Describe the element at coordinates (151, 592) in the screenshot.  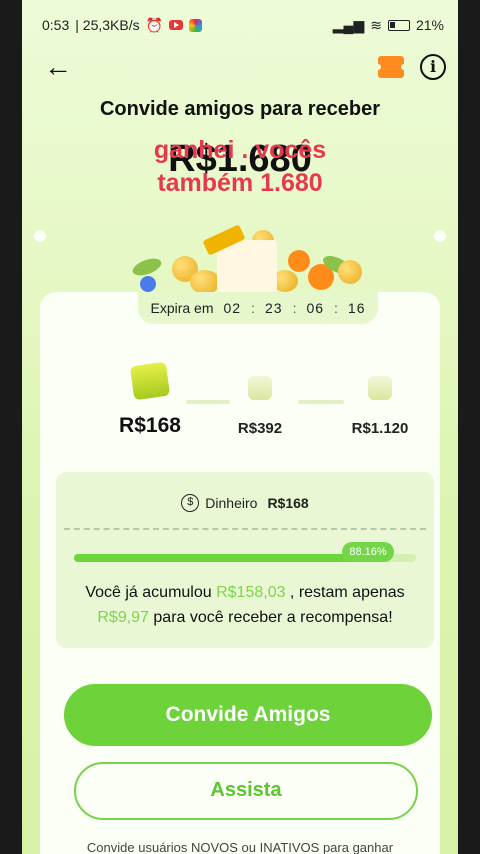
I see `message-text: Você já acumulou` at that location.